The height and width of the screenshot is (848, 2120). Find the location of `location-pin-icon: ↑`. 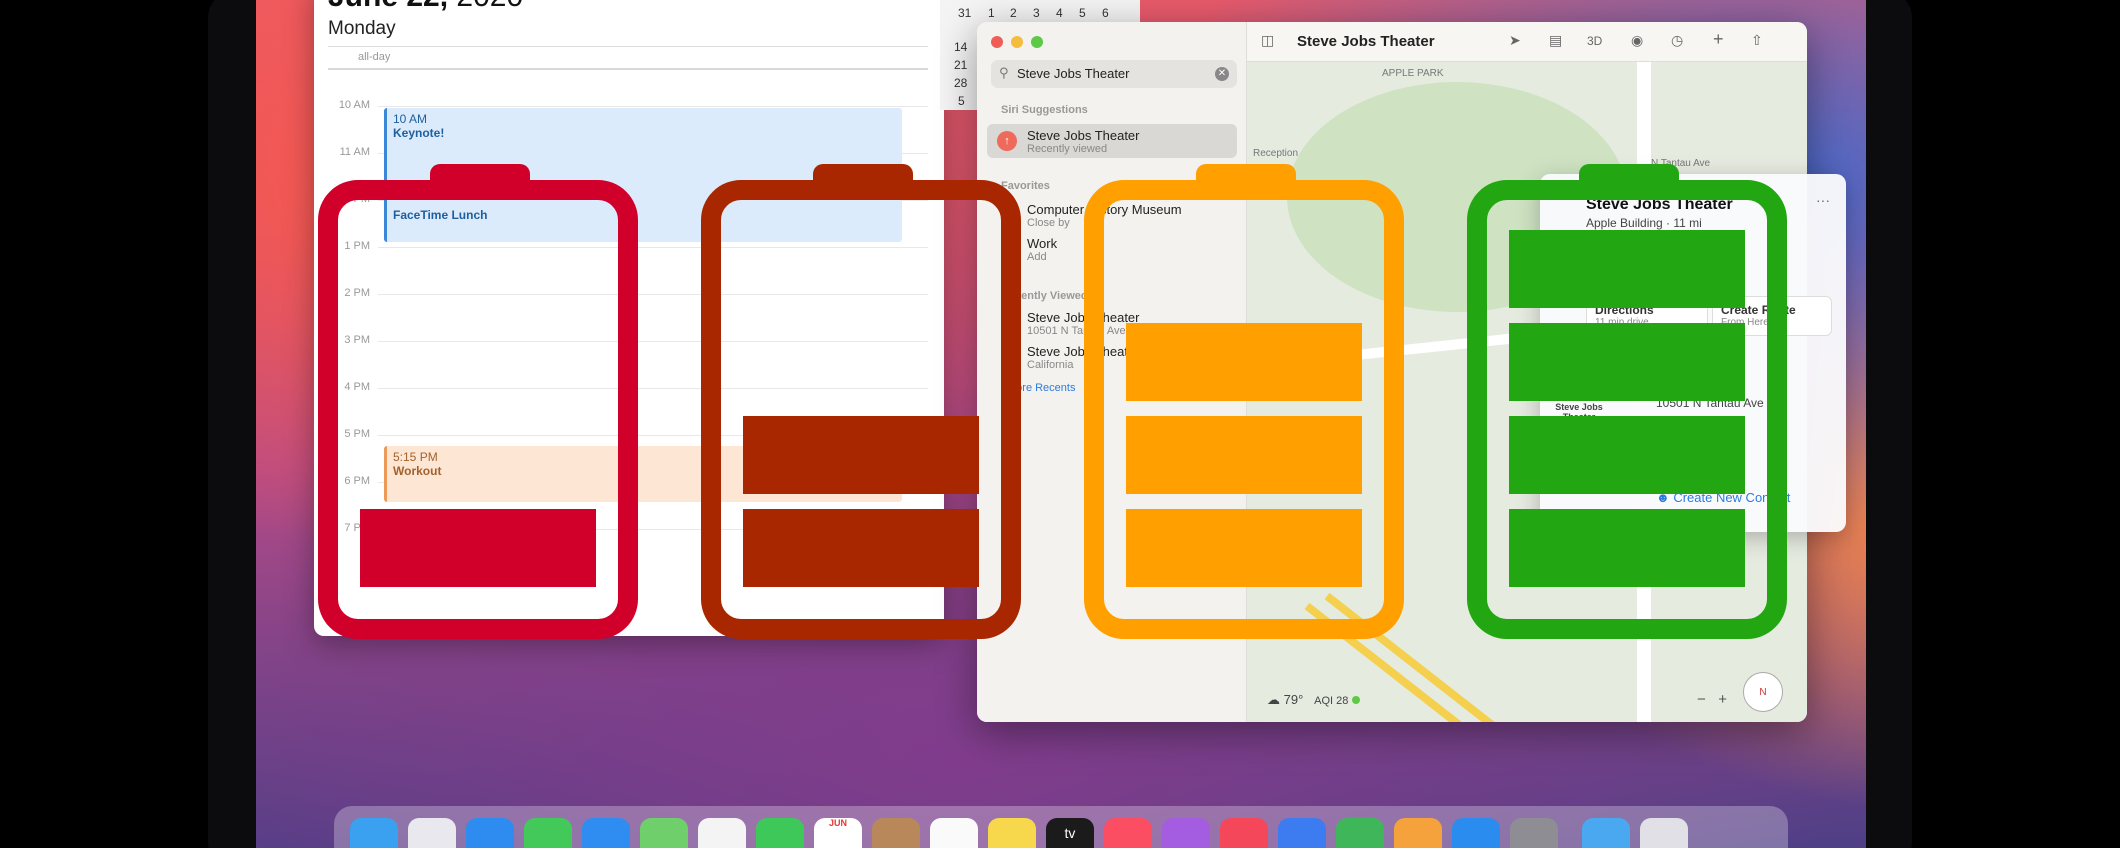

location-pin-icon: ↑ is located at coordinates (1007, 141).